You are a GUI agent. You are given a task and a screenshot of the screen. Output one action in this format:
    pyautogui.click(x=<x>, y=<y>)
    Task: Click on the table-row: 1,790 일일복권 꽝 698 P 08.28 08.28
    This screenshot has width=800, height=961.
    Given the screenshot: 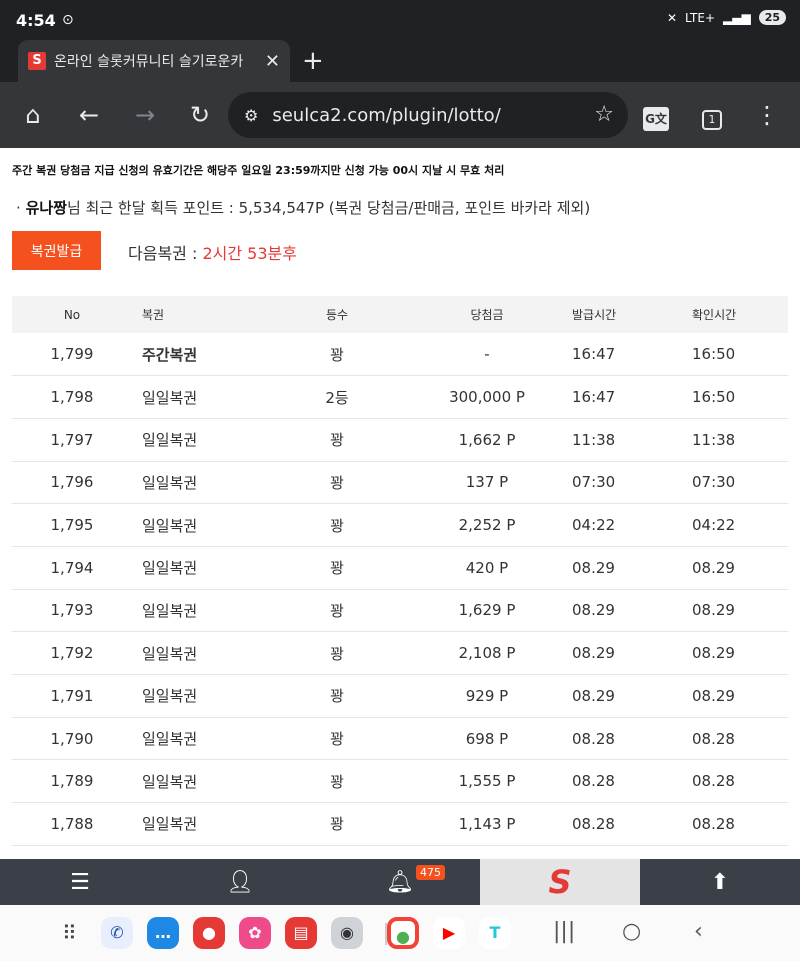 What is the action you would take?
    pyautogui.click(x=400, y=739)
    